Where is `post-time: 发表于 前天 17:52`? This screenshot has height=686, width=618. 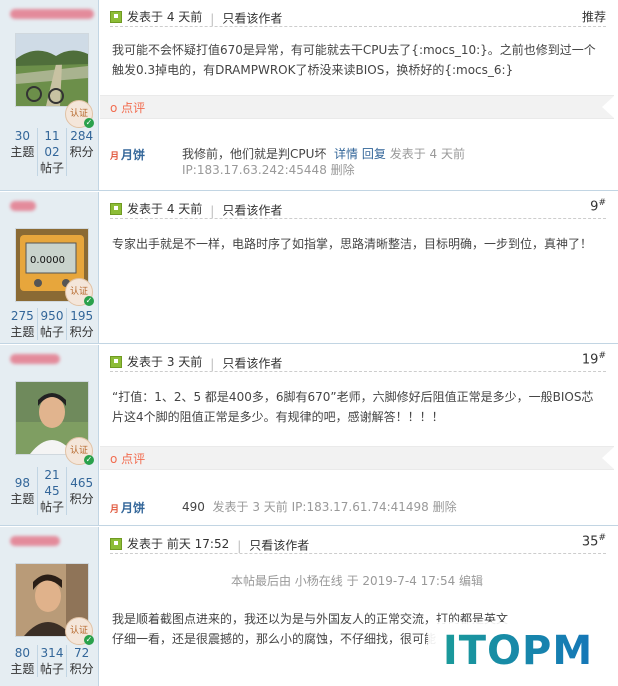 post-time: 发表于 前天 17:52 is located at coordinates (169, 543).